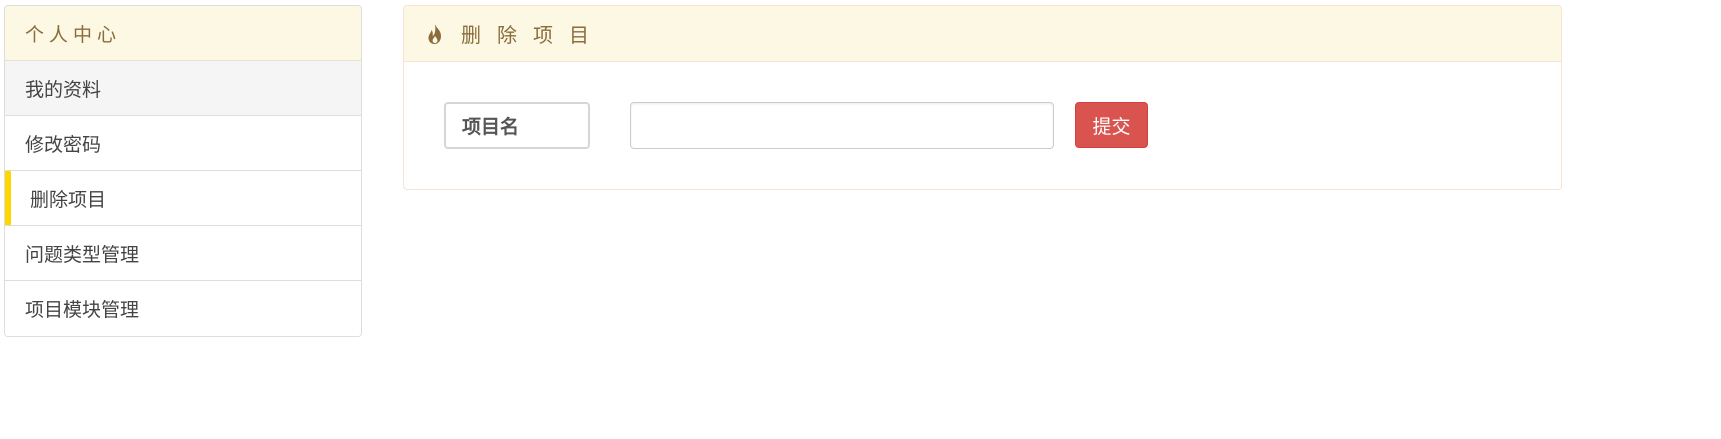  Describe the element at coordinates (183, 33) in the screenshot. I see `sidebar-title: 个人中心` at that location.